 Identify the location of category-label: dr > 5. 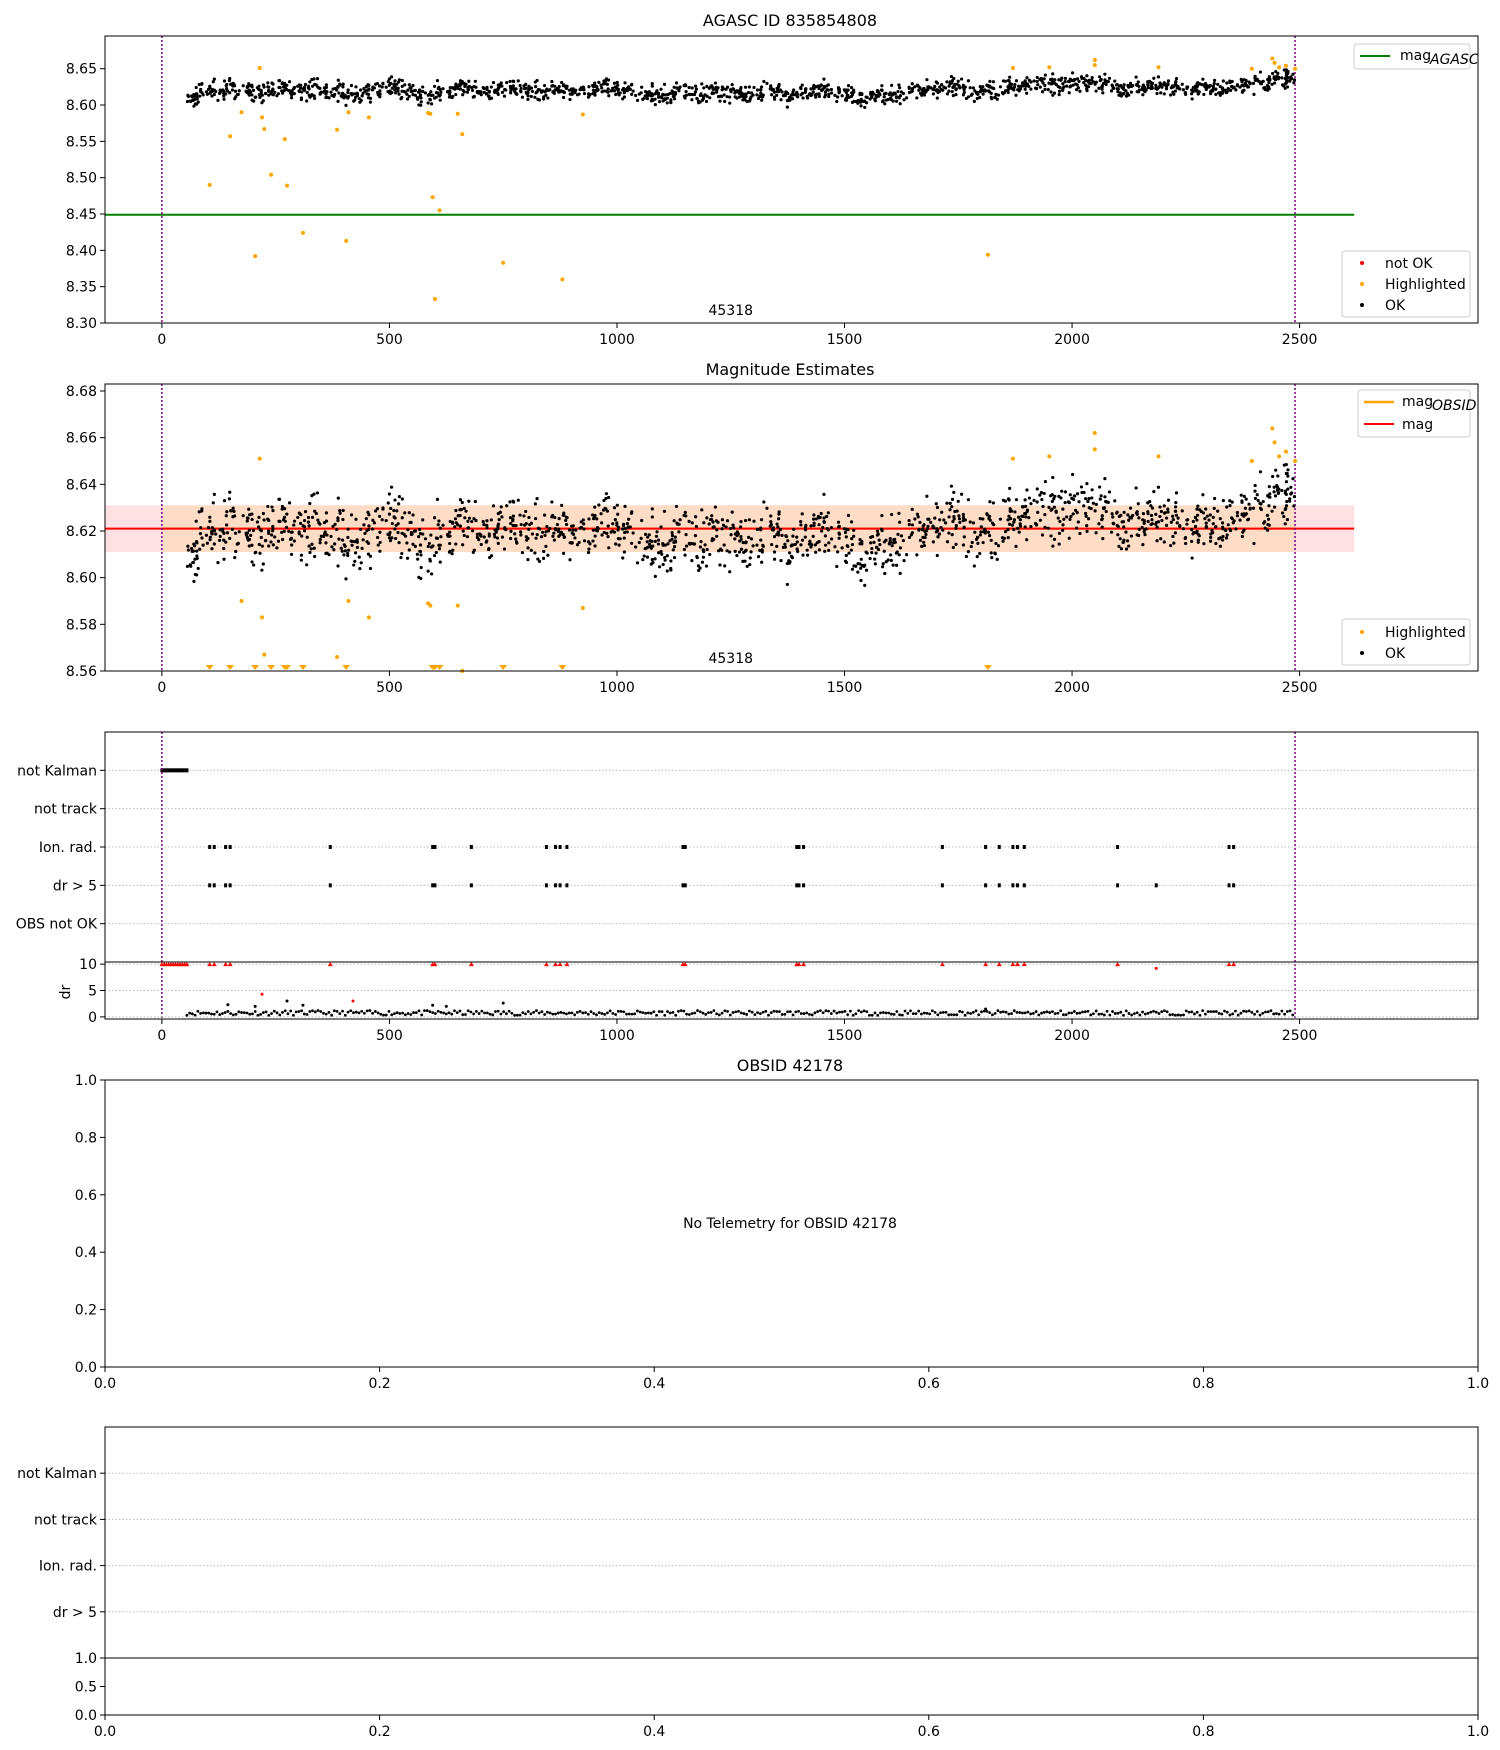
(75, 886).